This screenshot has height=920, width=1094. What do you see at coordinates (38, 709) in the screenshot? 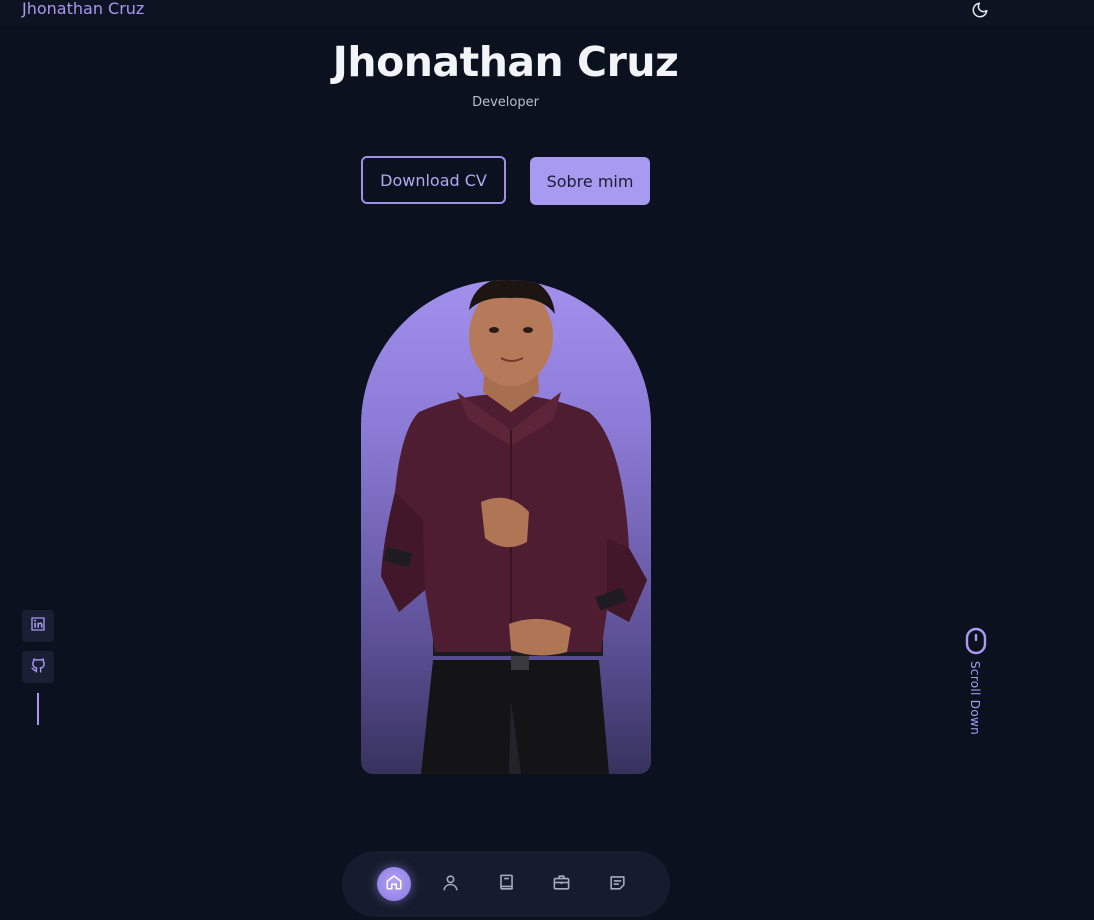
I see `social-divider` at bounding box center [38, 709].